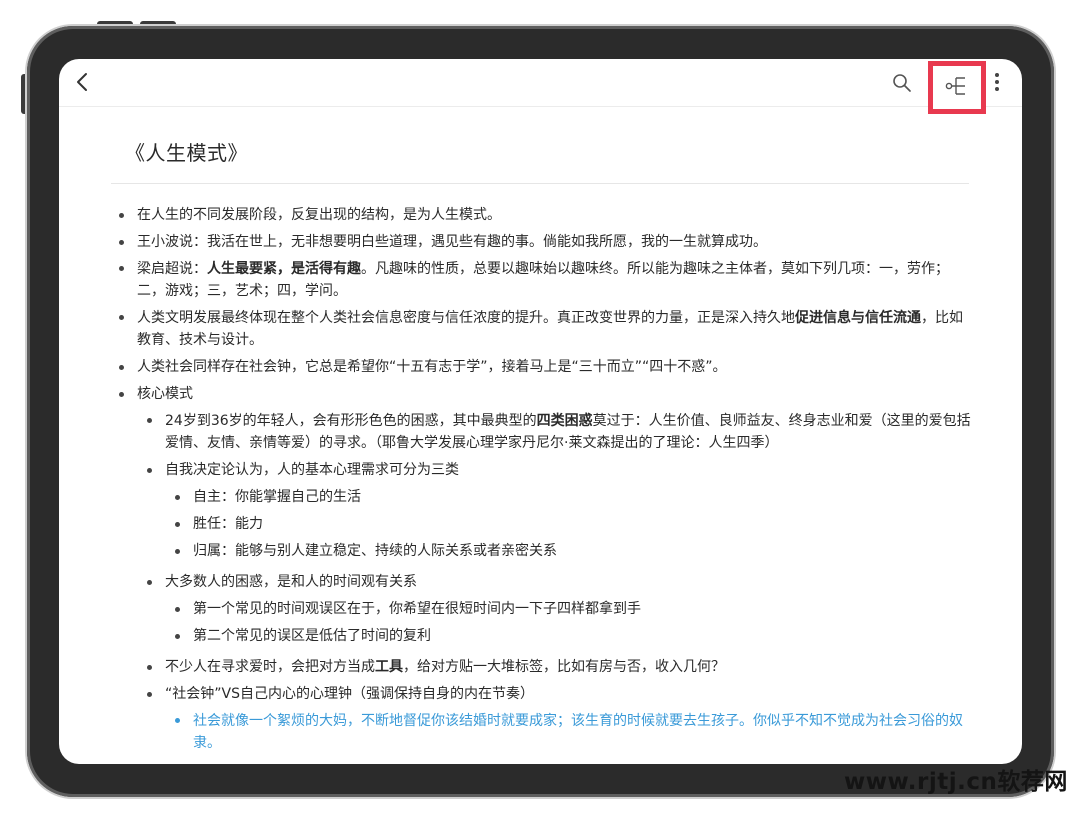 This screenshot has width=1080, height=823. I want to click on outline-item: 归属：能够与别人建立稳定、持续的人际关系或者亲密关系, so click(569, 551).